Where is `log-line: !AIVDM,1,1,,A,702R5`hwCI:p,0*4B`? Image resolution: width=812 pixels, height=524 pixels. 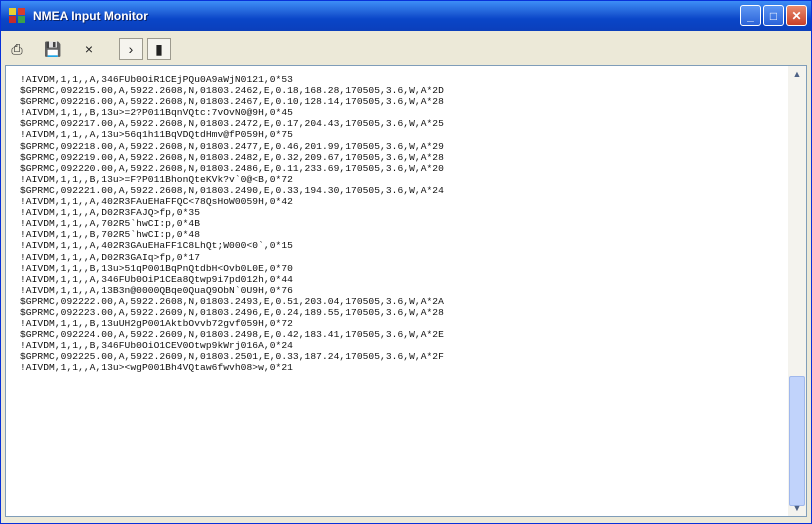
log-line: !AIVDM,1,1,,A,702R5`hwCI:p,0*4B is located at coordinates (110, 224).